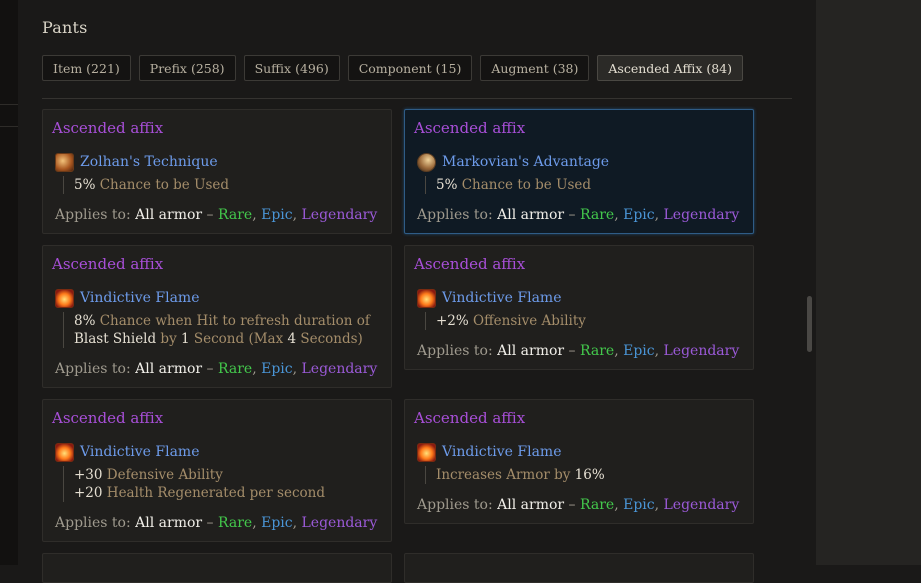 The height and width of the screenshot is (583, 921). Describe the element at coordinates (148, 475) in the screenshot. I see `stat-line: +30 Defensive Ability` at that location.